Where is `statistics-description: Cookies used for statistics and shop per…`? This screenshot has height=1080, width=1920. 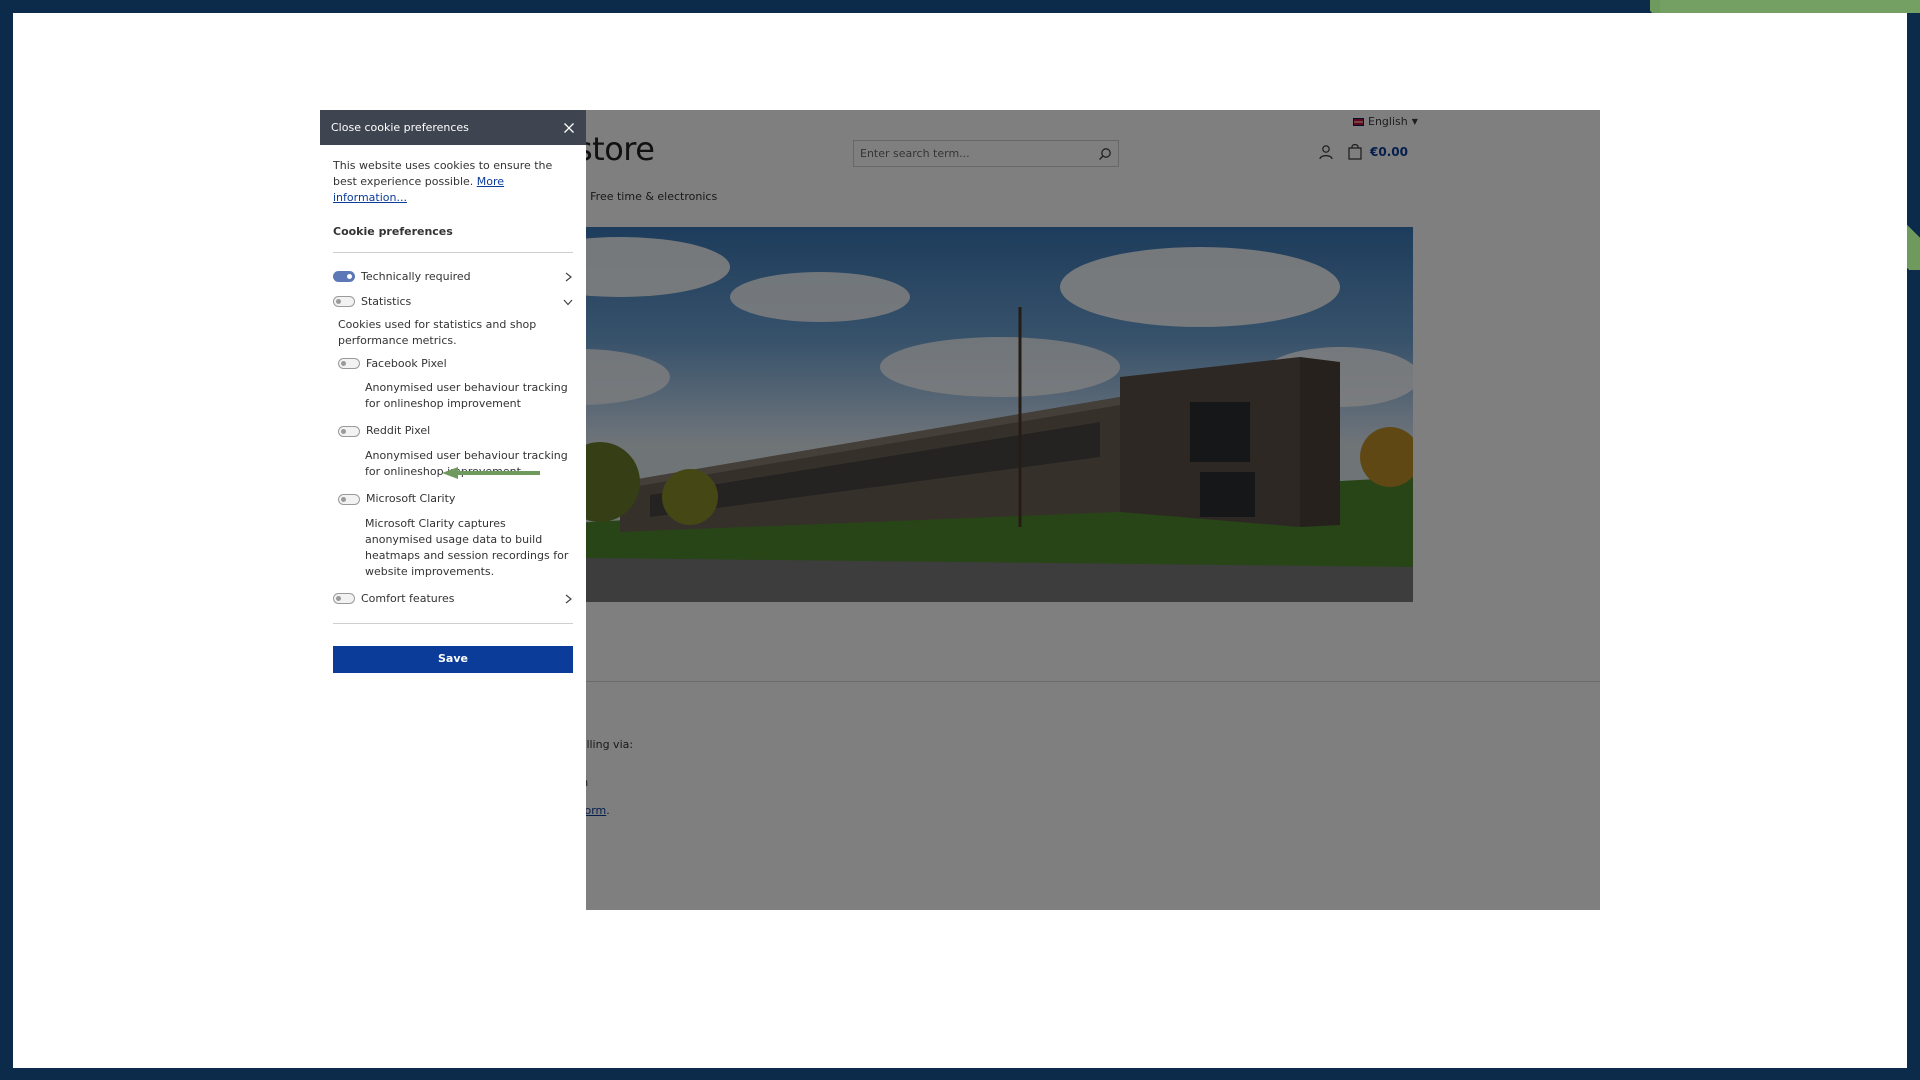 statistics-description: Cookies used for statistics and shop per… is located at coordinates (437, 332).